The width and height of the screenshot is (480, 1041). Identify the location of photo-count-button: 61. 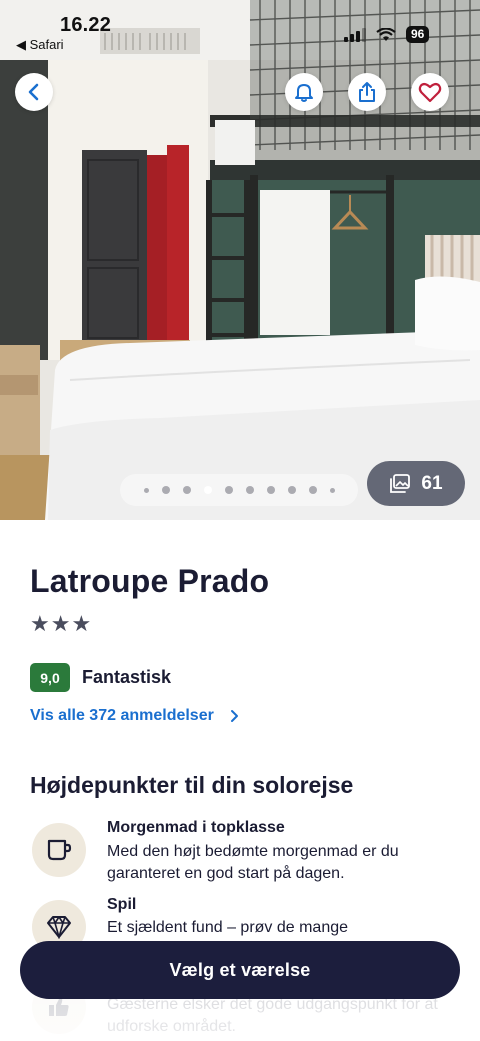
(416, 483).